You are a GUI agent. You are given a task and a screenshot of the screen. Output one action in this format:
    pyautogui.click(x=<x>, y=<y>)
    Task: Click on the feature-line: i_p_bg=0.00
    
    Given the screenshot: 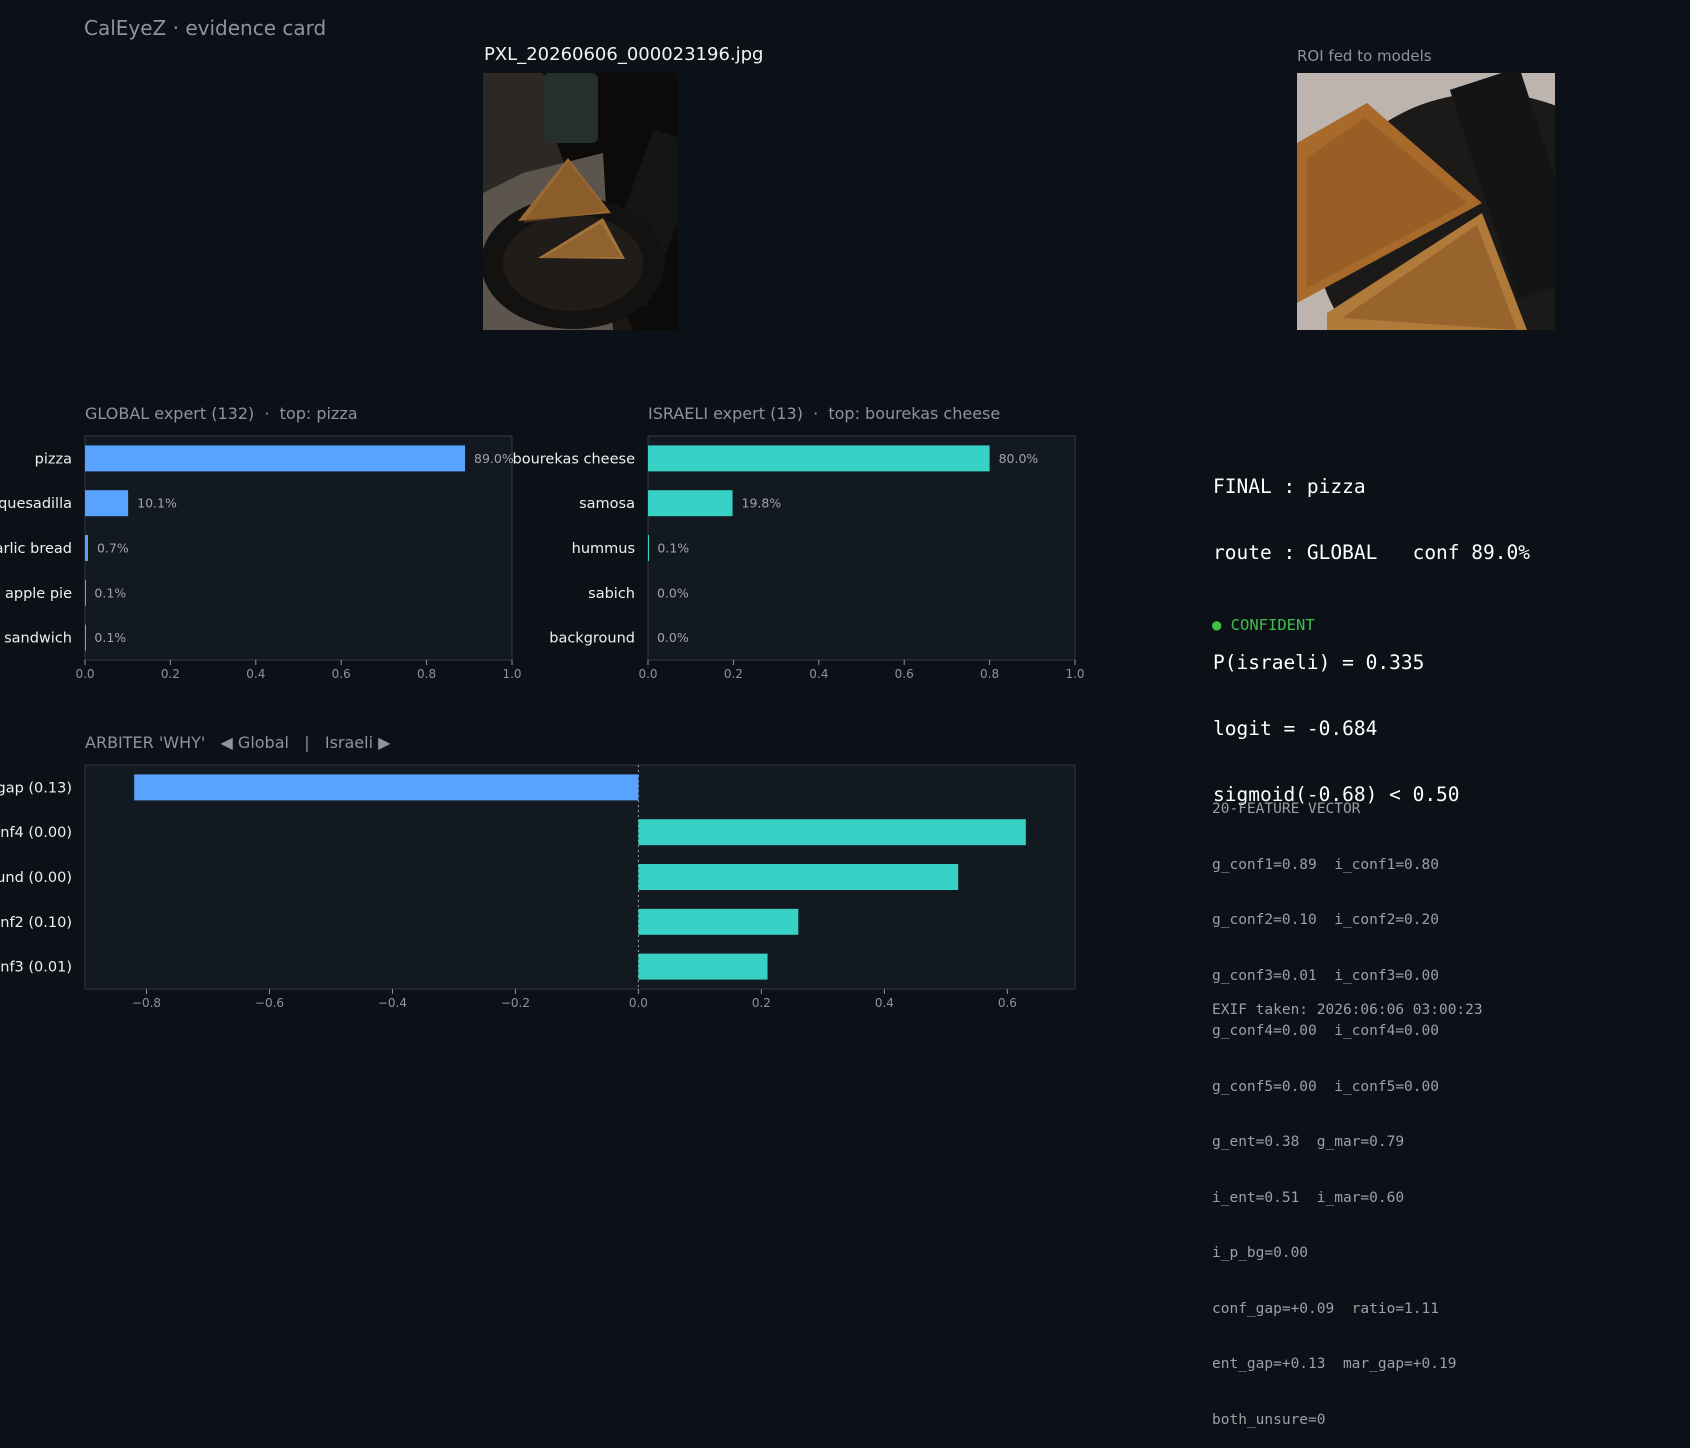 What is the action you would take?
    pyautogui.click(x=1260, y=1253)
    